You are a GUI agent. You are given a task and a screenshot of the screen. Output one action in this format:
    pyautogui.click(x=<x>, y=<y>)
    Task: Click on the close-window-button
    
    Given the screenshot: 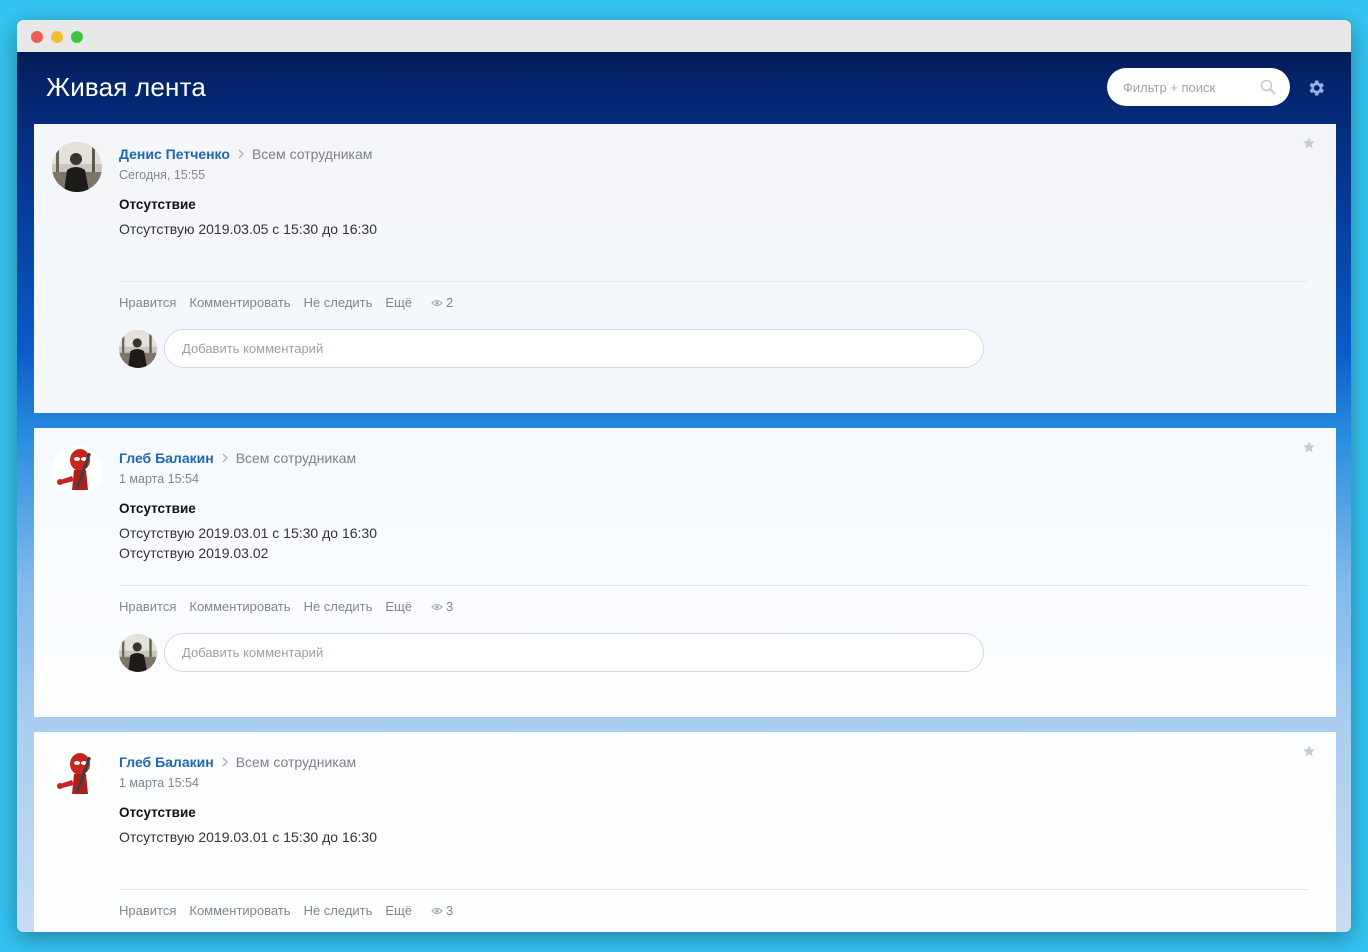 What is the action you would take?
    pyautogui.click(x=37, y=37)
    